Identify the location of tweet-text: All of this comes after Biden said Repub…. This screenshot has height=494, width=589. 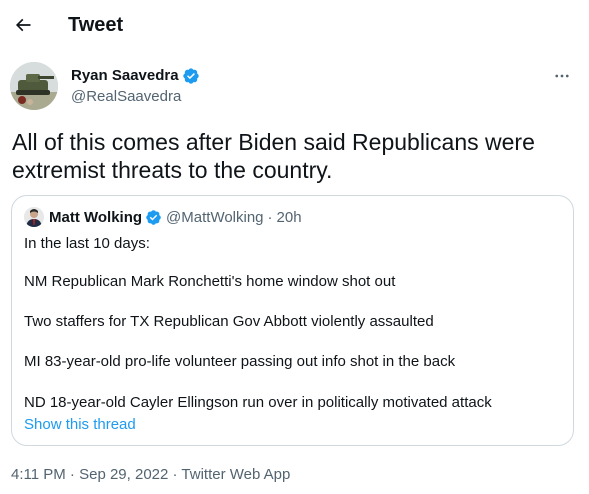
(273, 156).